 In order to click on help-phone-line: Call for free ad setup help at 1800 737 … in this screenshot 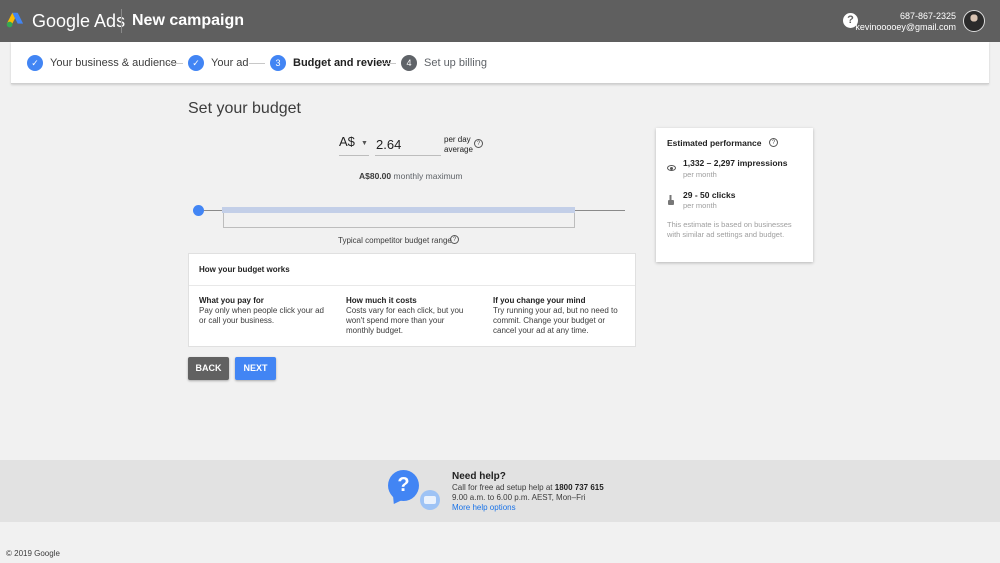, I will do `click(528, 488)`.